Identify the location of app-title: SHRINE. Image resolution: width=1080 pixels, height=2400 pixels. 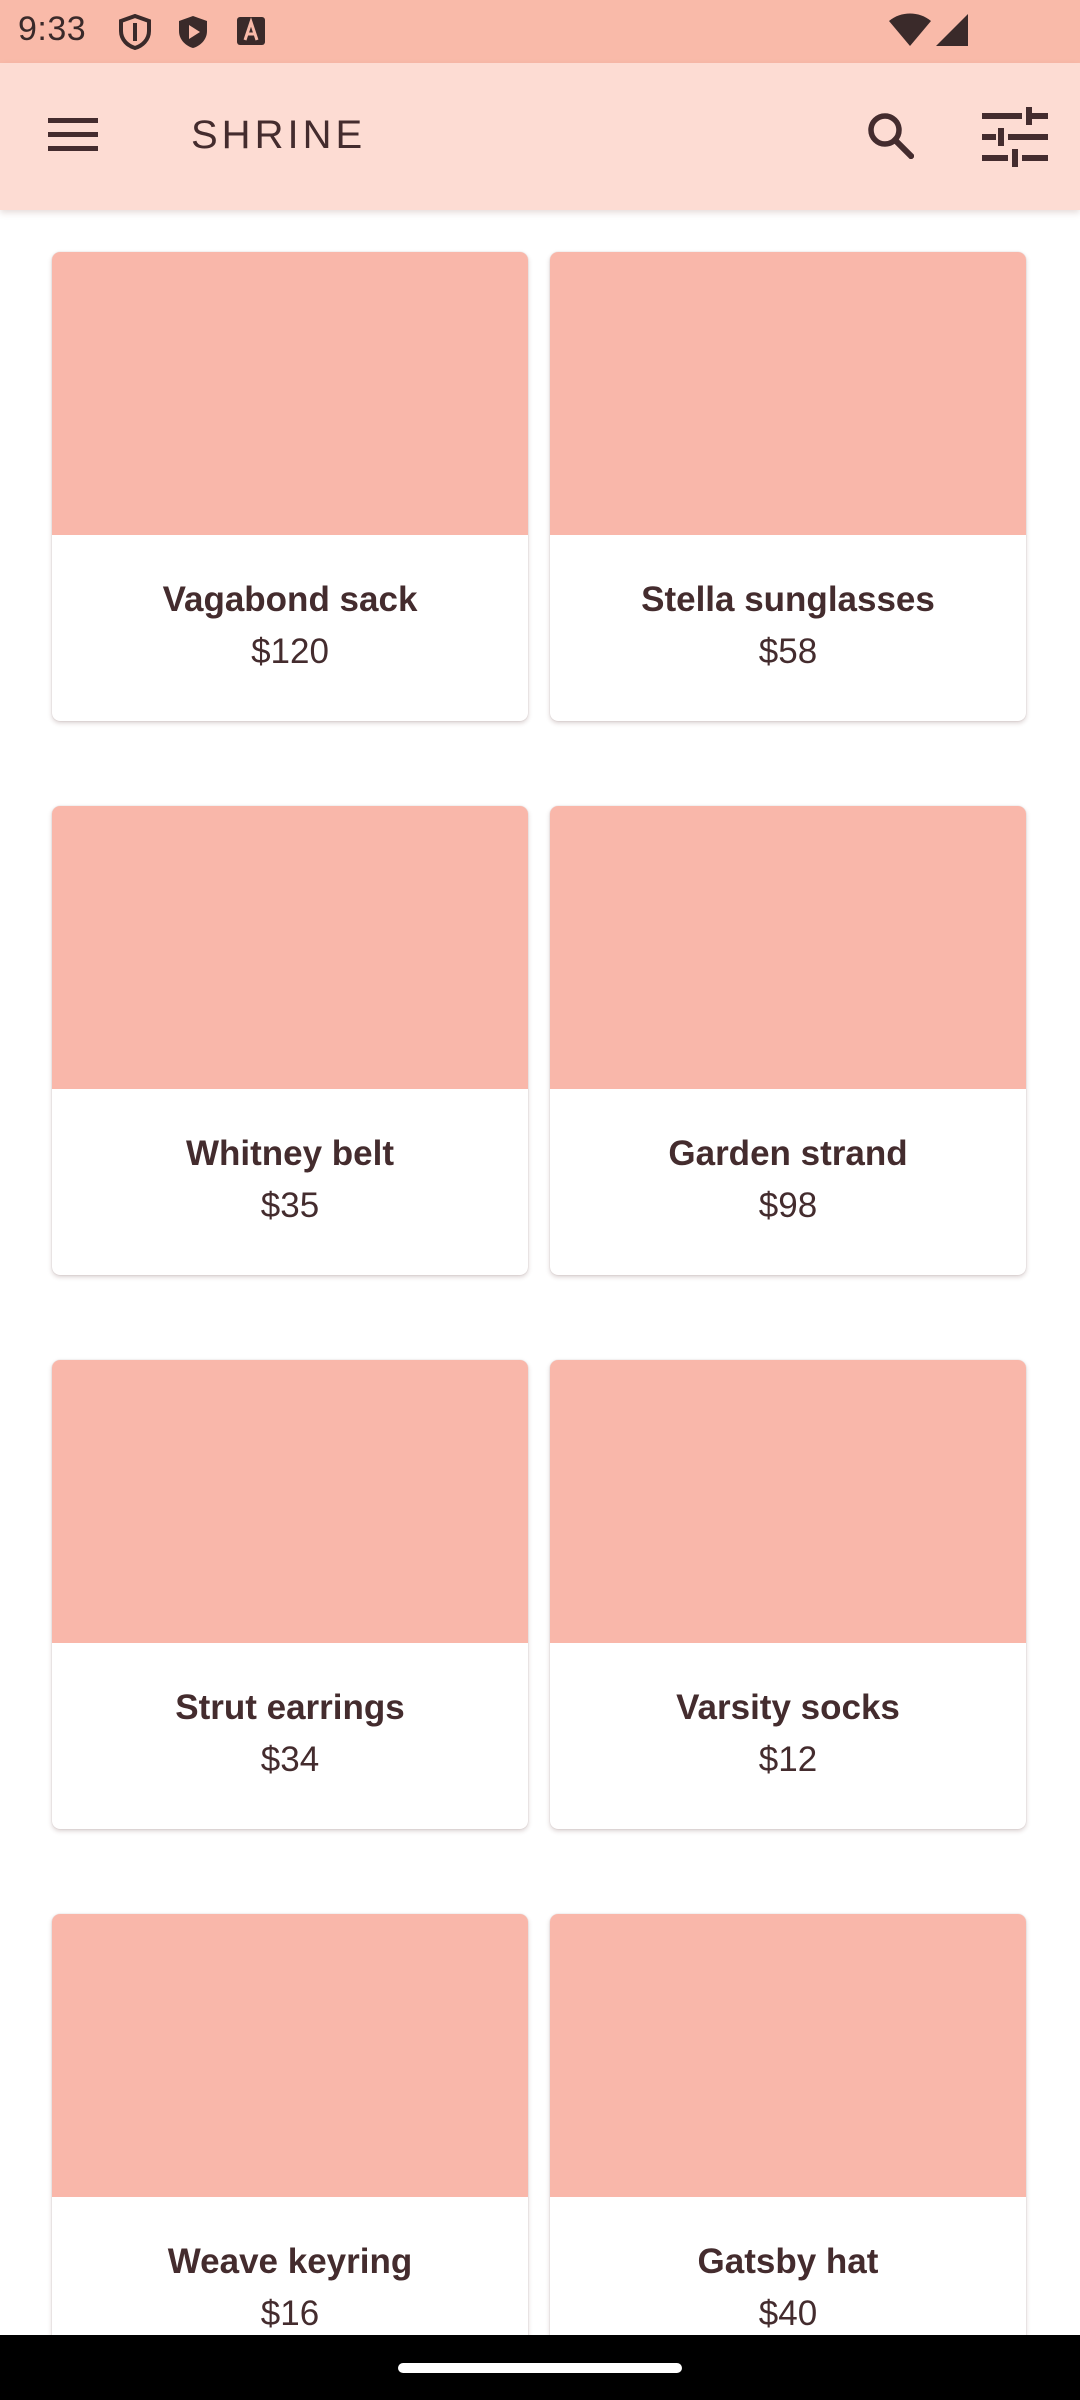
(279, 135).